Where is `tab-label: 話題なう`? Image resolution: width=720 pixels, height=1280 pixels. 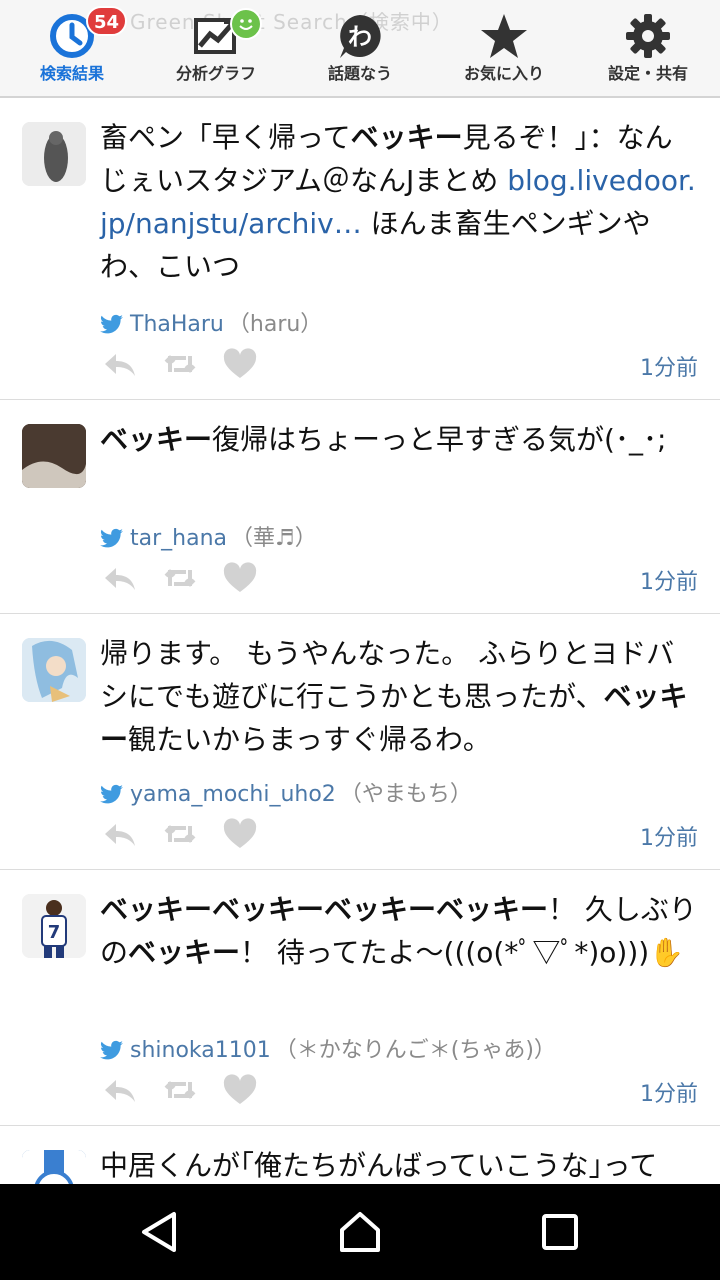
tab-label: 話題なう is located at coordinates (359, 73).